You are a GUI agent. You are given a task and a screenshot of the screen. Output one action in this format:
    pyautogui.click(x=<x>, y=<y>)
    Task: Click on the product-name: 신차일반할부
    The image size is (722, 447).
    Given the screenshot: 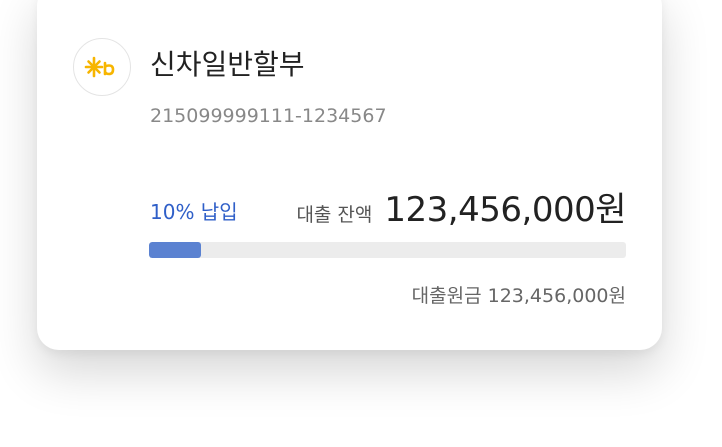 What is the action you would take?
    pyautogui.click(x=227, y=64)
    